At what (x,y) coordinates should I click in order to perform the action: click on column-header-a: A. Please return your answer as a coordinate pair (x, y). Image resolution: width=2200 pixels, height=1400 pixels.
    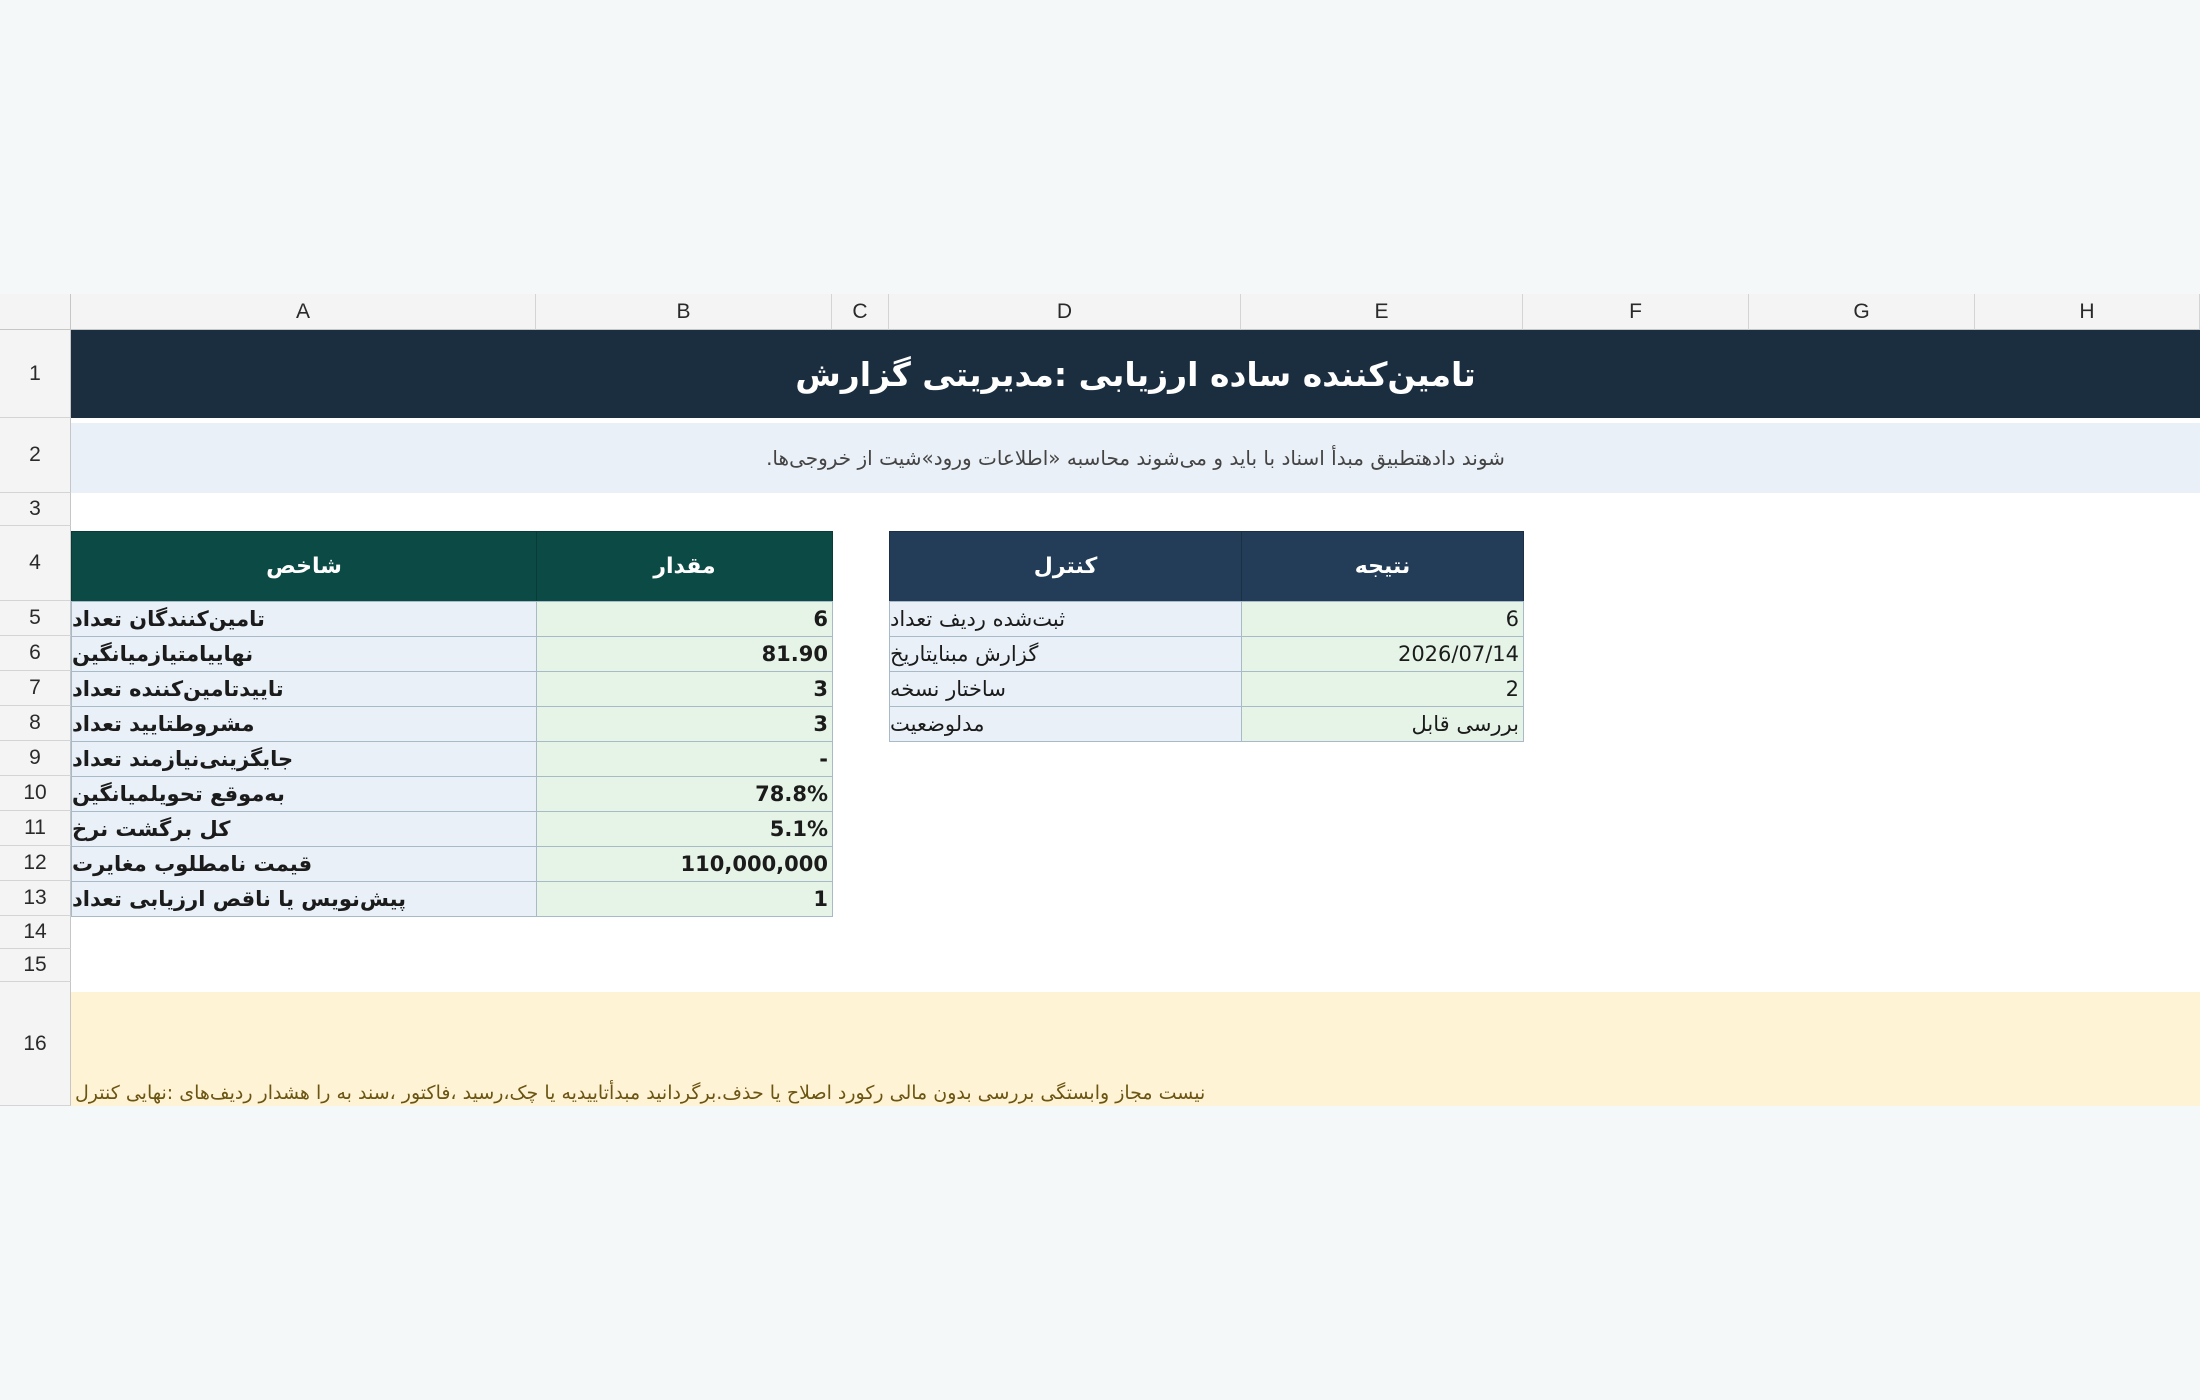
    Looking at the image, I should click on (303, 312).